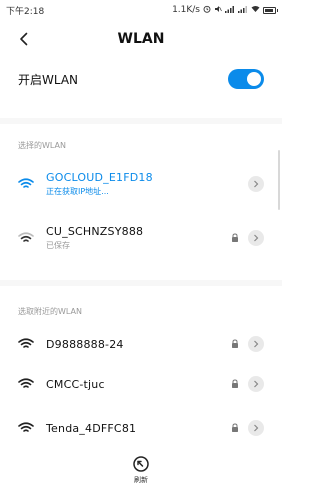 The height and width of the screenshot is (500, 320). I want to click on network-info: CU_SCHNZSY888 已保存, so click(138, 238).